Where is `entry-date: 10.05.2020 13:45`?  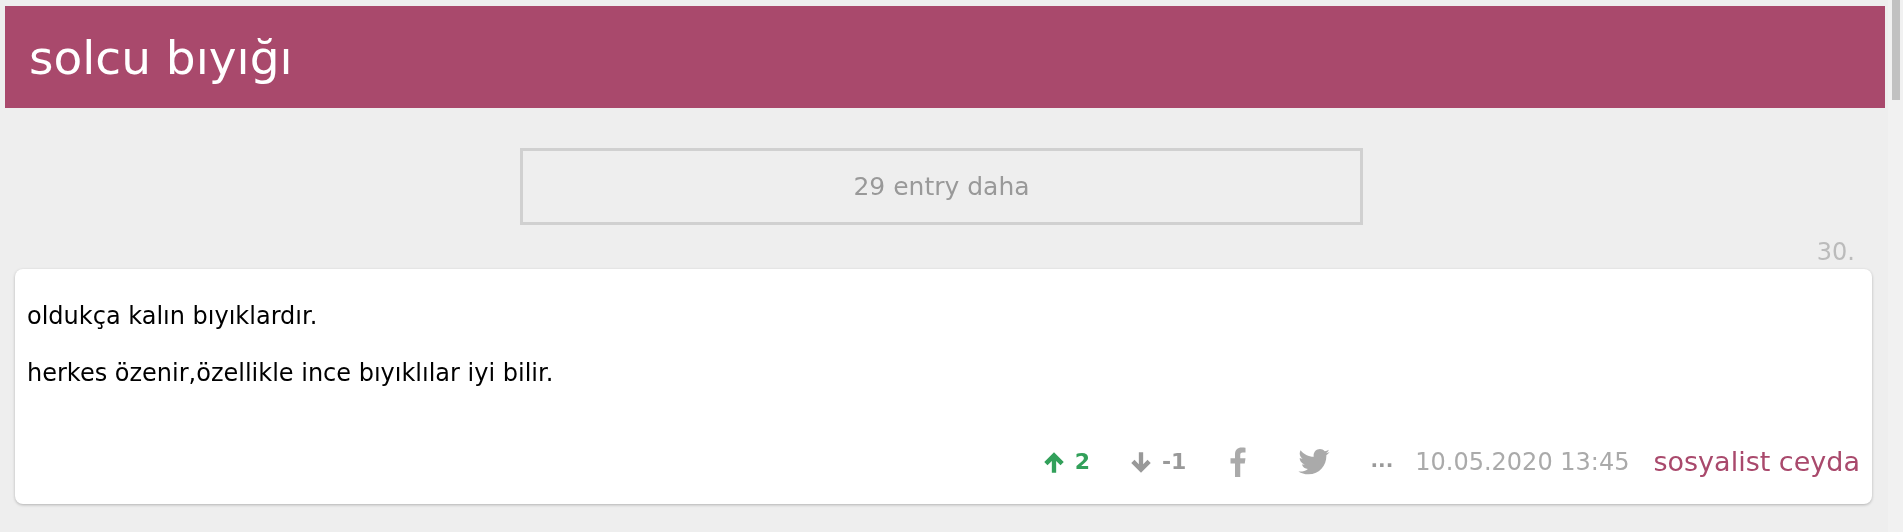
entry-date: 10.05.2020 13:45 is located at coordinates (1522, 462).